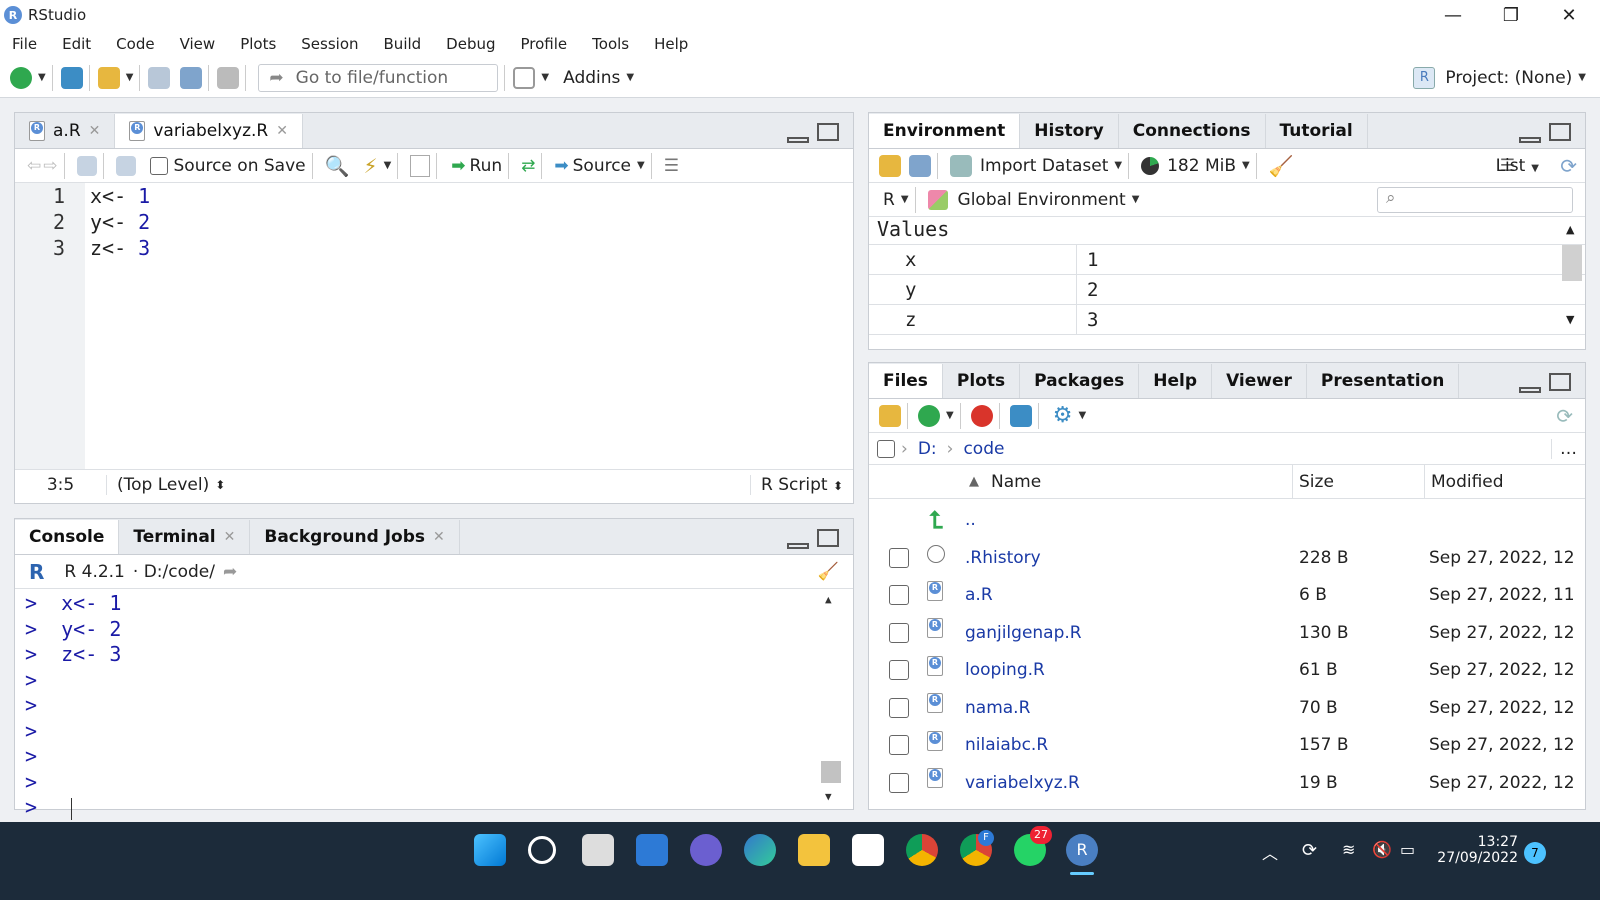  Describe the element at coordinates (1003, 558) in the screenshot. I see `file-name-link: .Rhistory` at that location.